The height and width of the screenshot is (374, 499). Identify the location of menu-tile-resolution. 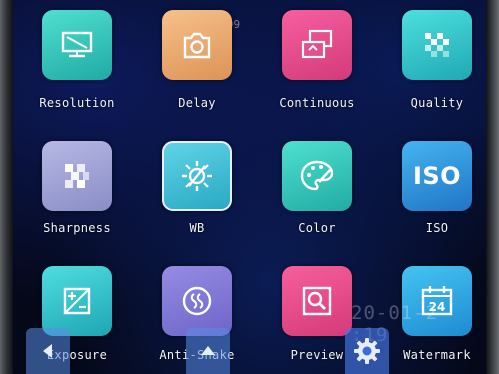
(77, 45).